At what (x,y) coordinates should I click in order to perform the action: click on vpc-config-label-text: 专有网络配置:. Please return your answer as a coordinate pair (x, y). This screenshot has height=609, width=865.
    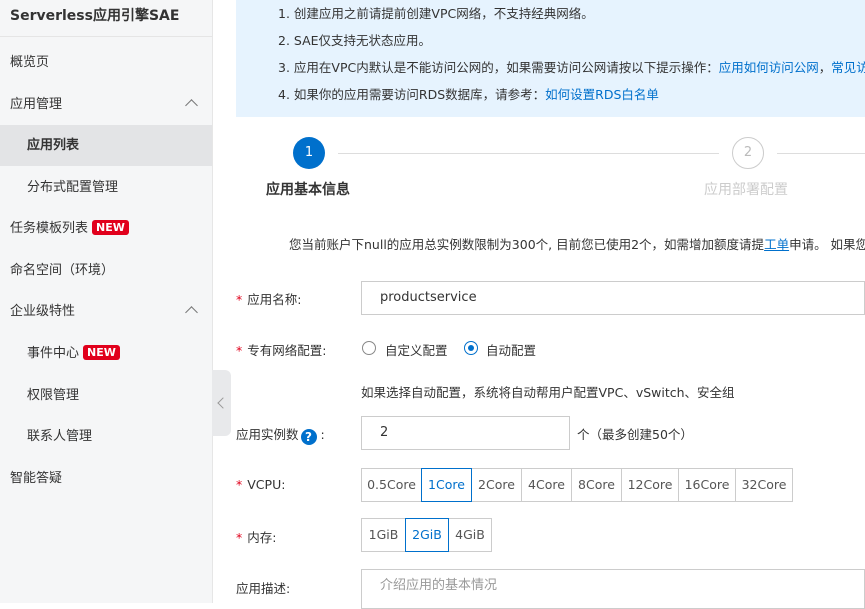
    Looking at the image, I should click on (287, 350).